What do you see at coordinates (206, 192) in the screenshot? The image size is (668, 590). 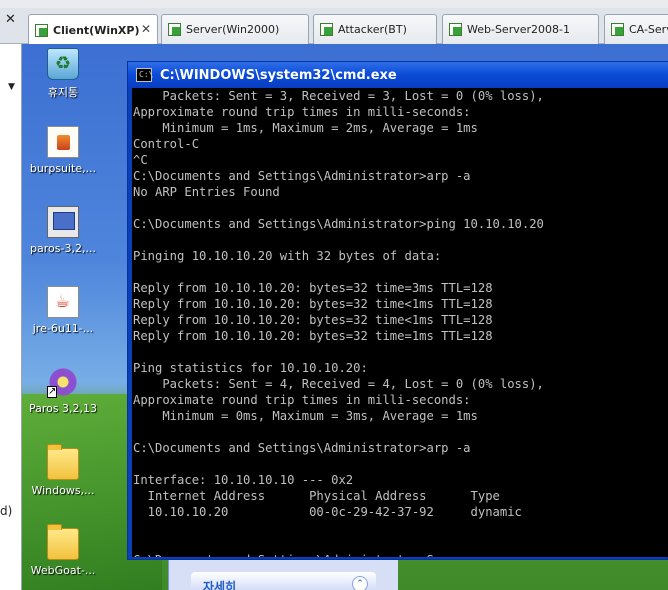 I see `console-line: No ARP Entries Found` at bounding box center [206, 192].